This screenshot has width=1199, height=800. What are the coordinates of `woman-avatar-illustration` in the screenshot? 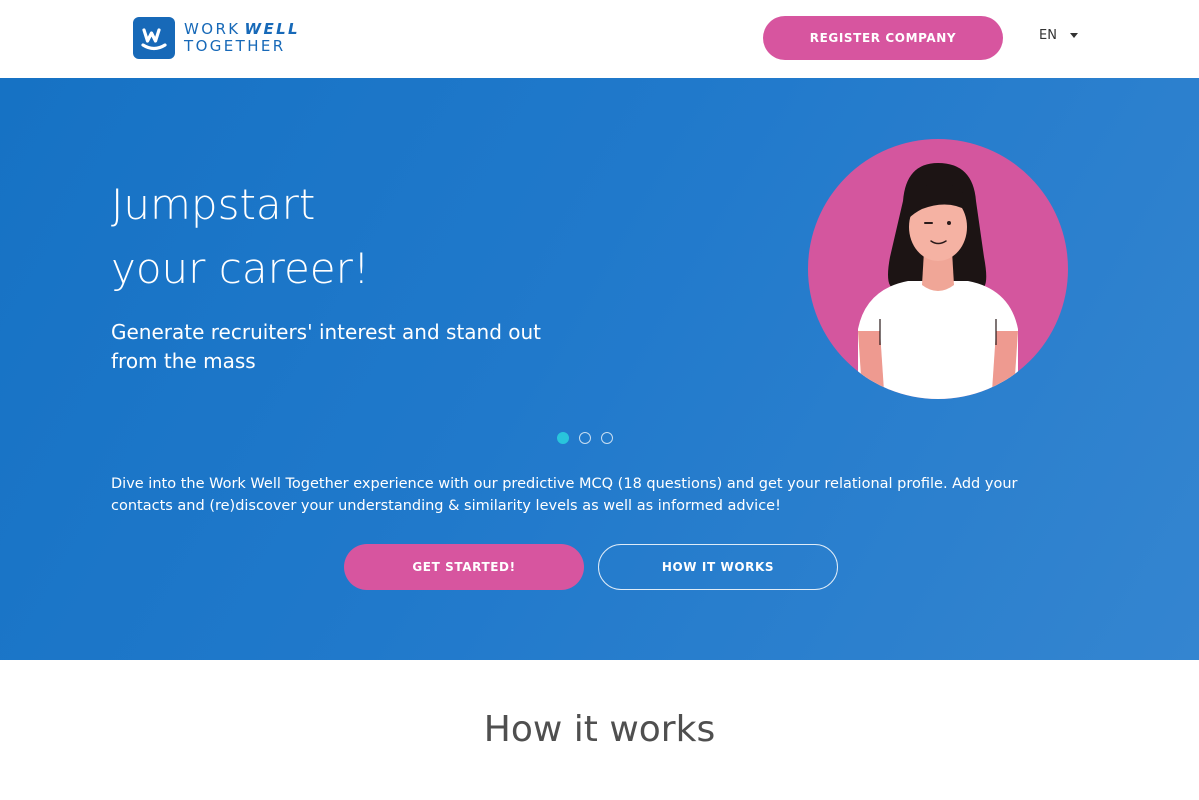 It's located at (938, 269).